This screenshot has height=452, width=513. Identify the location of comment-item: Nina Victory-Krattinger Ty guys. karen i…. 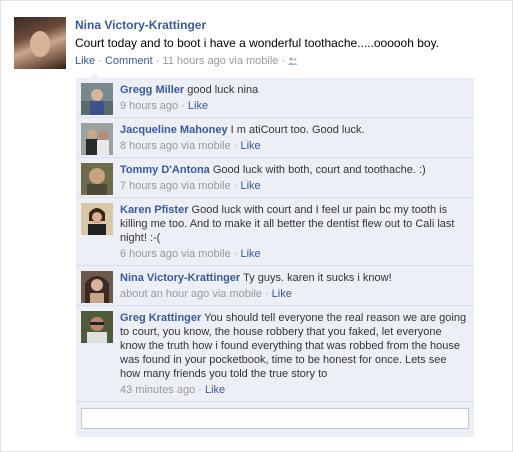
(275, 286).